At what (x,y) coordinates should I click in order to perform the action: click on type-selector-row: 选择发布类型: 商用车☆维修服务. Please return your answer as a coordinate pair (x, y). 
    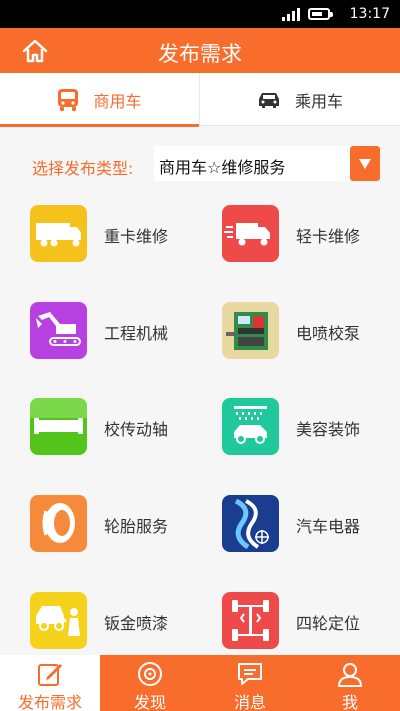
    Looking at the image, I should click on (200, 164).